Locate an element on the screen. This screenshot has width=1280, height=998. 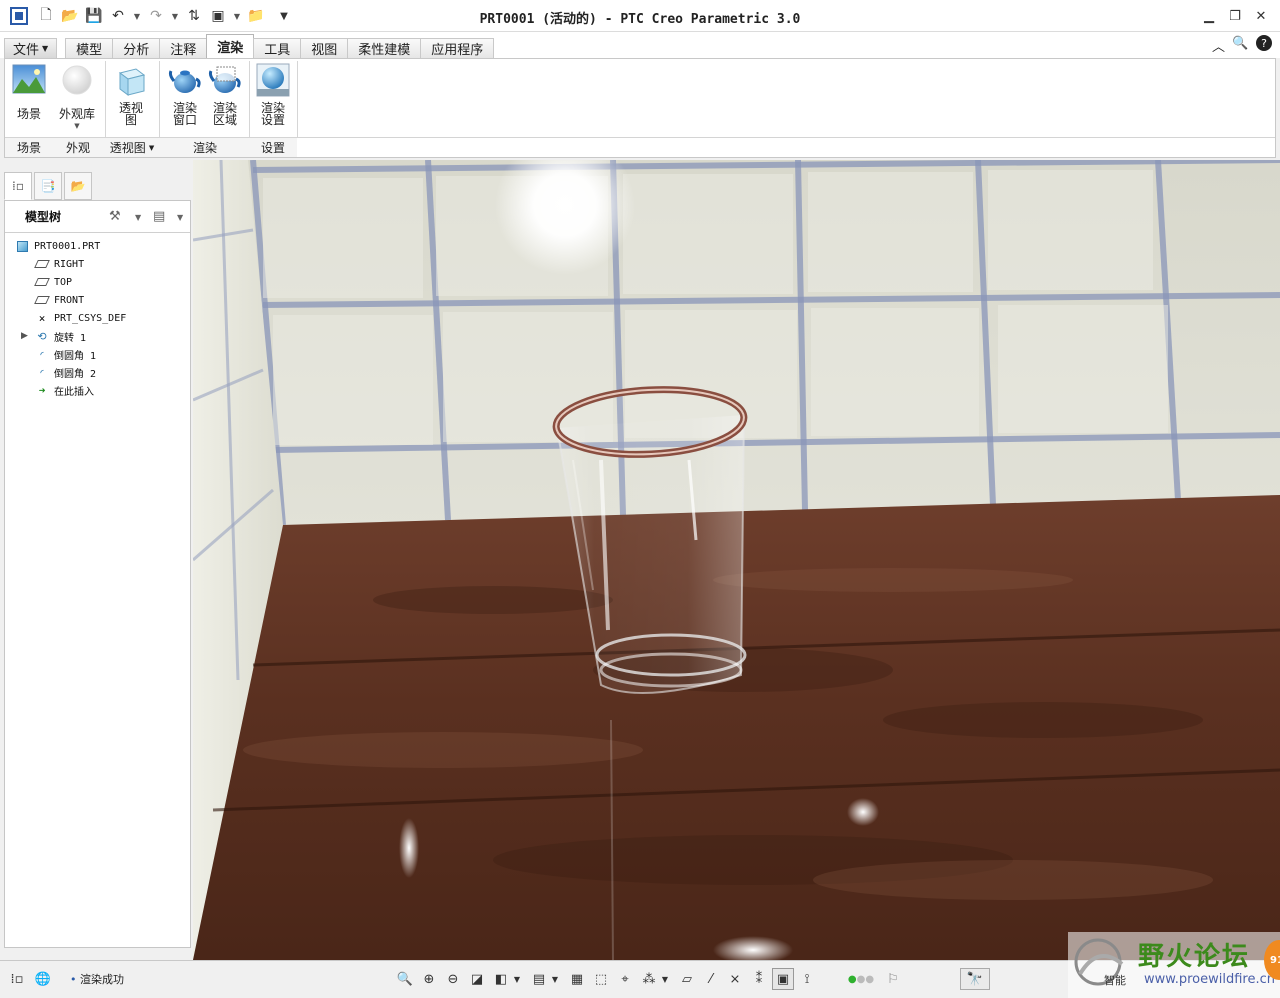
forum-watermark: 野火论坛 智能 www.proewildfire.cn 91 is located at coordinates (1174, 965).